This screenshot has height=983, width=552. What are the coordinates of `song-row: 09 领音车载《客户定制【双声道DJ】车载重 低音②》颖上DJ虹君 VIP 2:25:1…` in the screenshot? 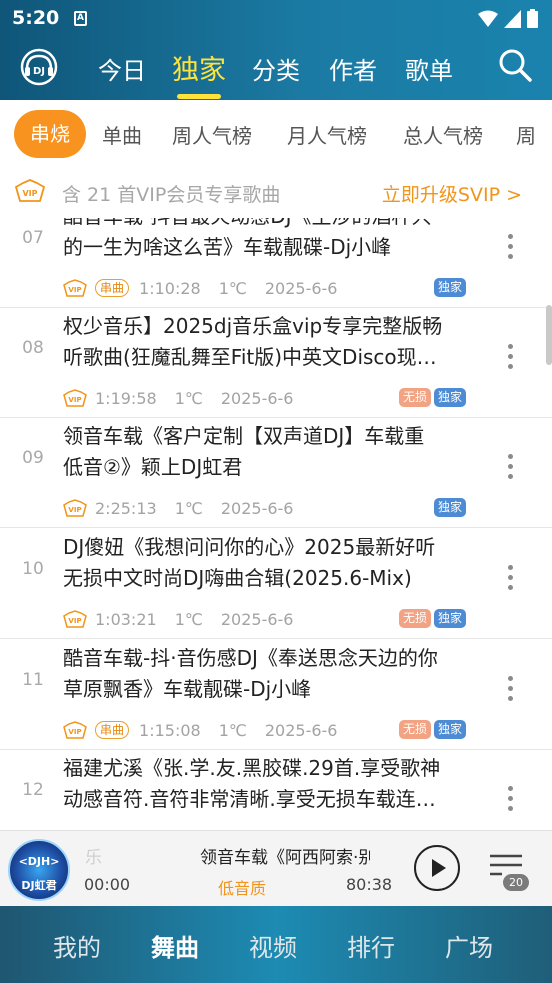 It's located at (276, 473).